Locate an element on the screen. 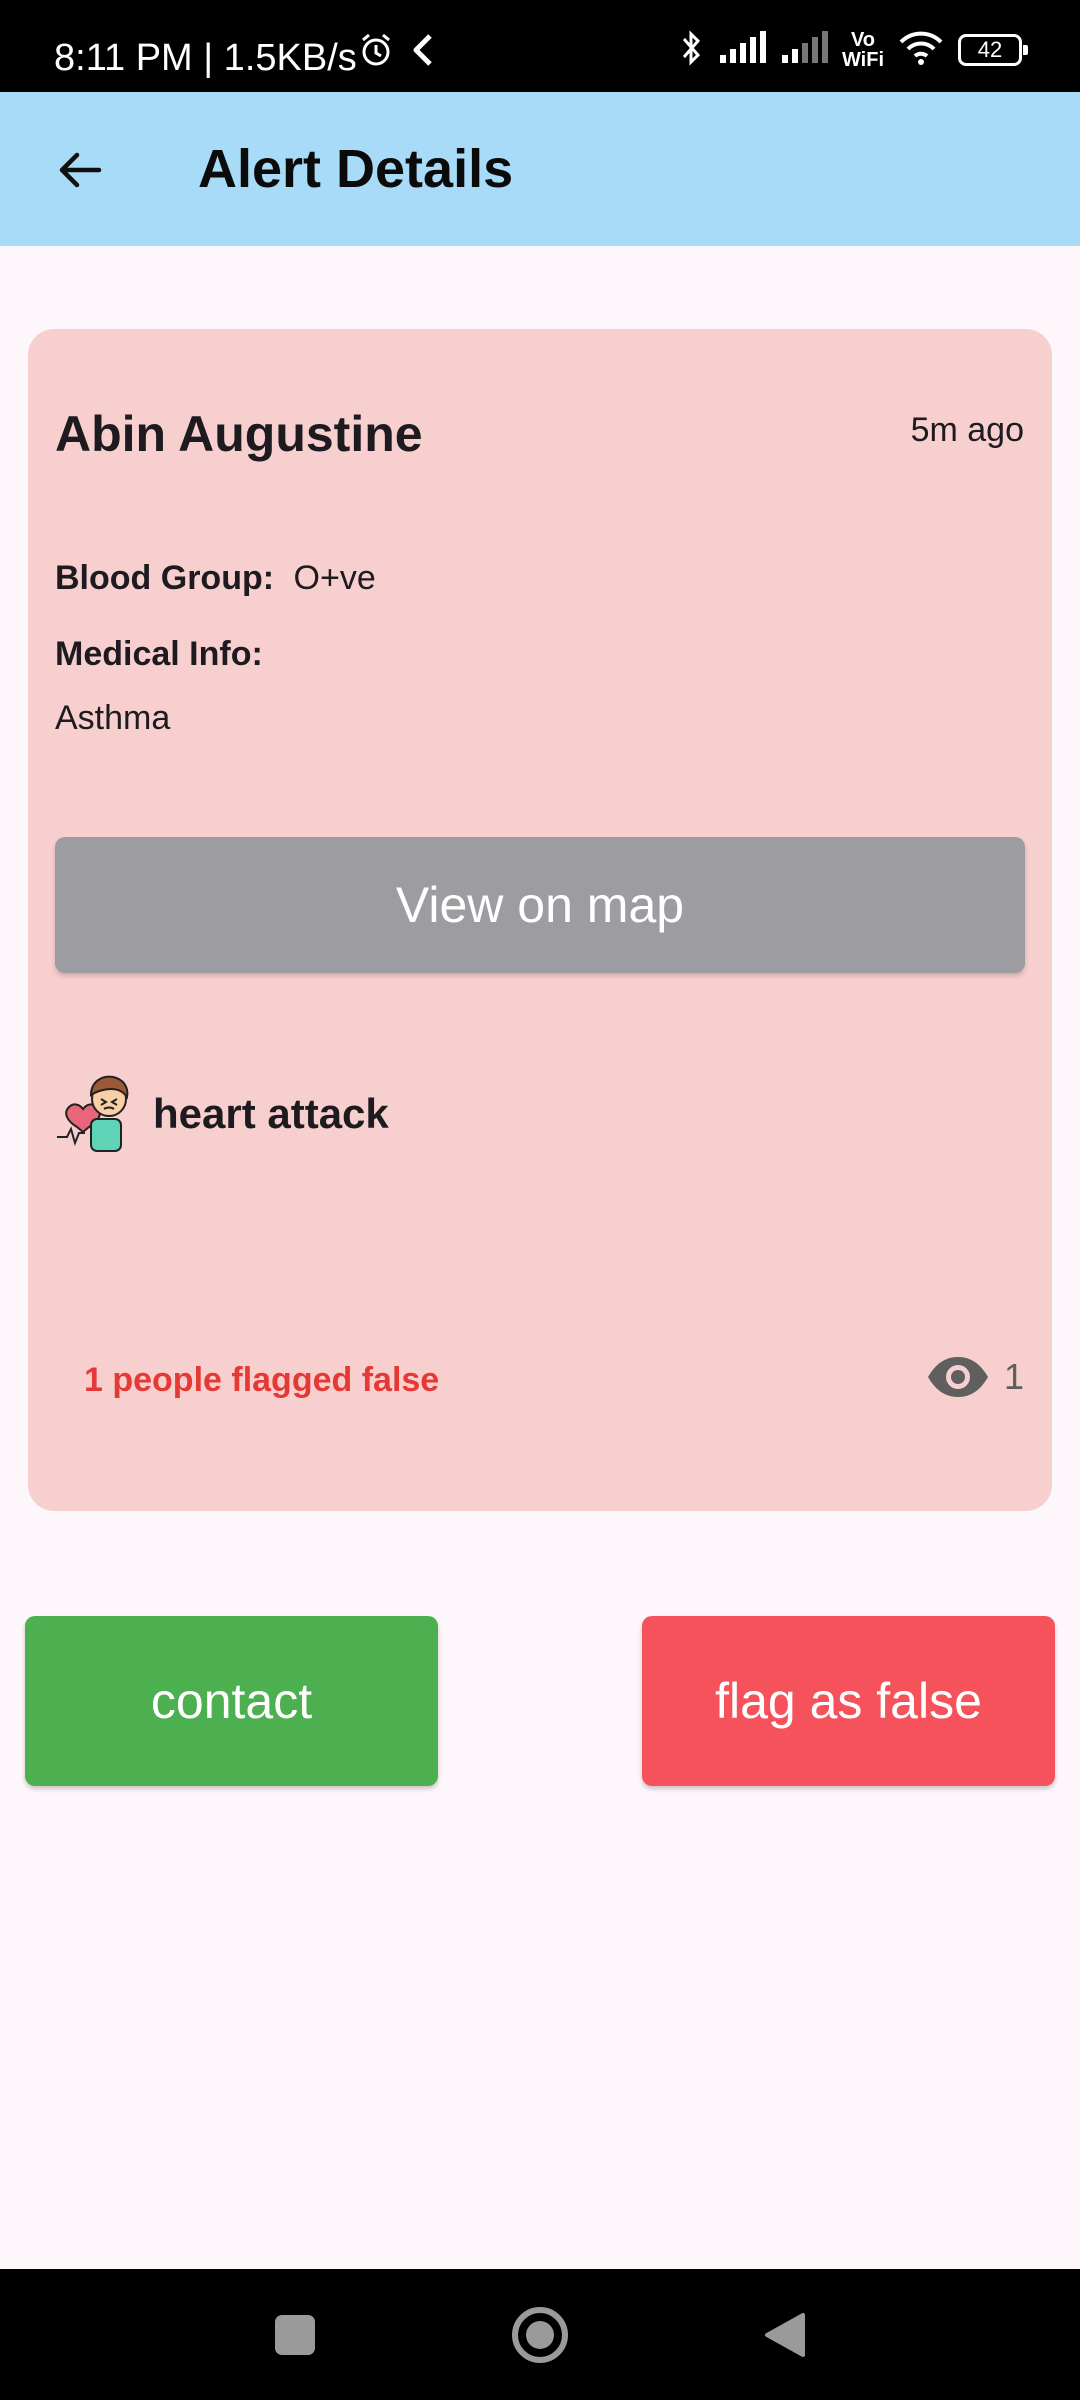 This screenshot has height=2400, width=1080. home-button is located at coordinates (540, 2334).